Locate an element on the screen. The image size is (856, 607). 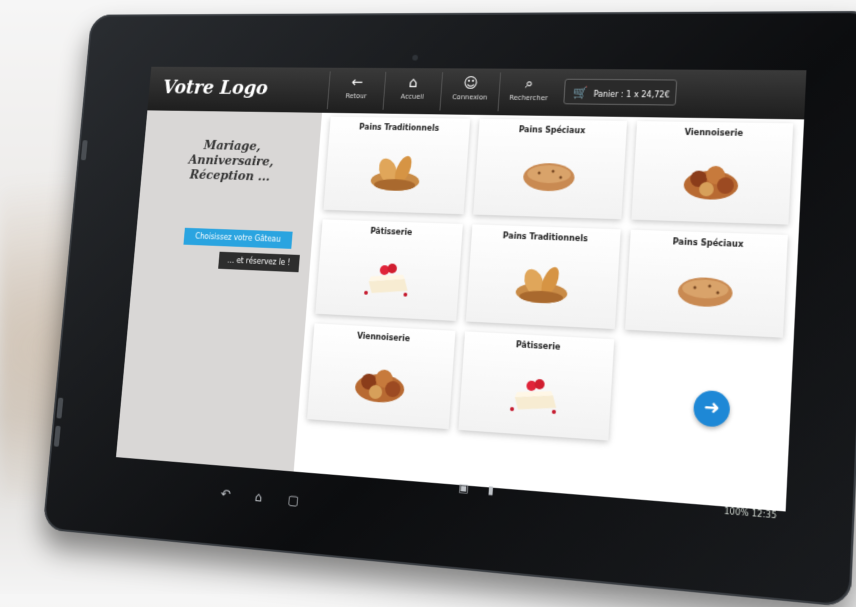
login-button: ☺ Connexion is located at coordinates (470, 92).